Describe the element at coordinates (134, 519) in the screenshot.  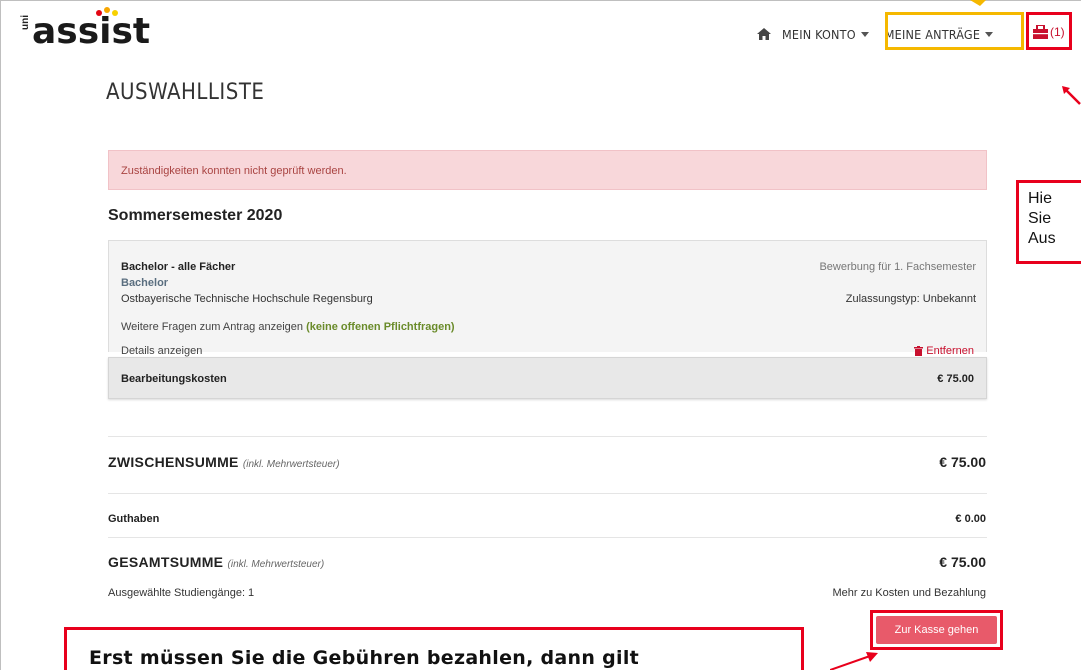
I see `credit-label: Guthaben` at that location.